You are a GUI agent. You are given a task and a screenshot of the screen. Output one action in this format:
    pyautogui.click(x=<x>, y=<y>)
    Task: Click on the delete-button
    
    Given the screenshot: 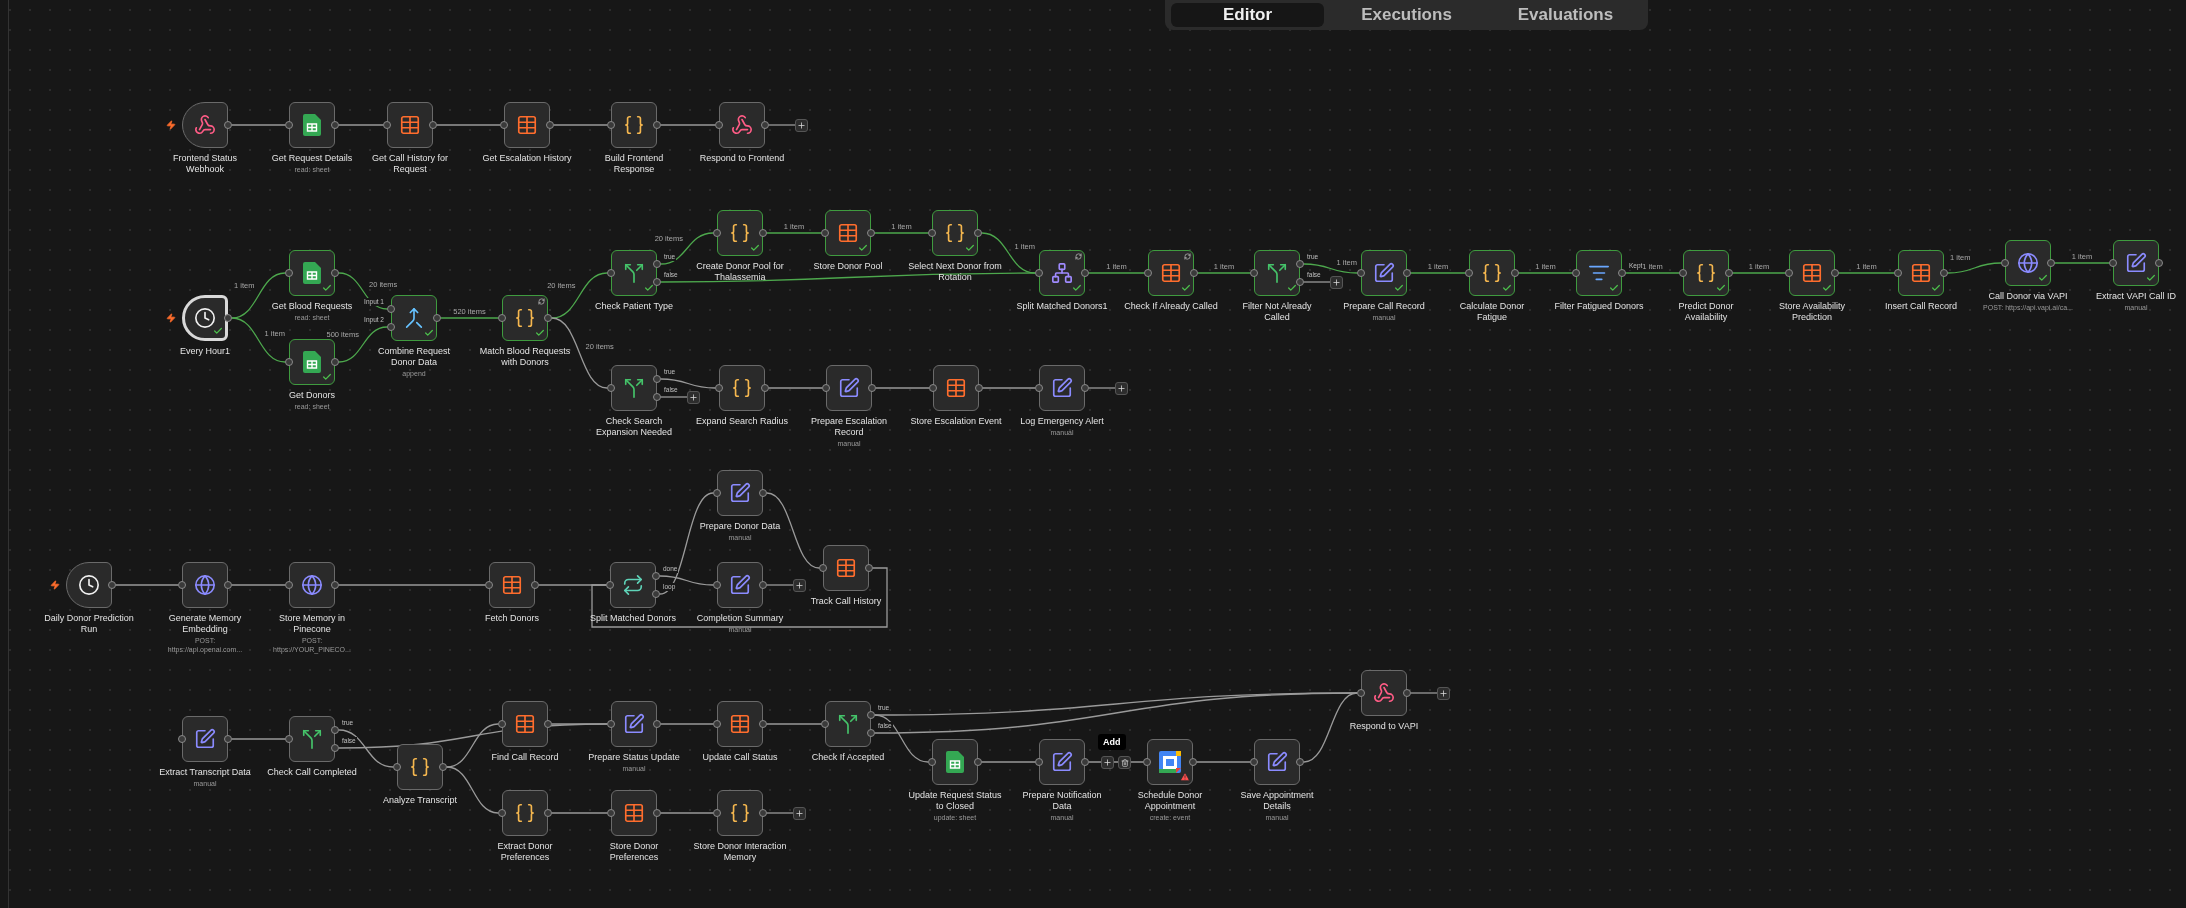 What is the action you would take?
    pyautogui.click(x=1124, y=762)
    